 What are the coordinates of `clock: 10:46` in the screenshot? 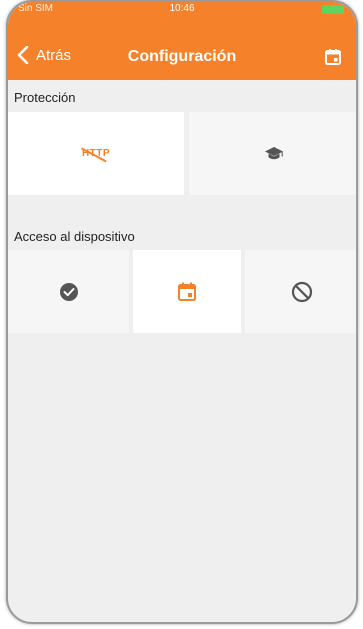 It's located at (182, 8).